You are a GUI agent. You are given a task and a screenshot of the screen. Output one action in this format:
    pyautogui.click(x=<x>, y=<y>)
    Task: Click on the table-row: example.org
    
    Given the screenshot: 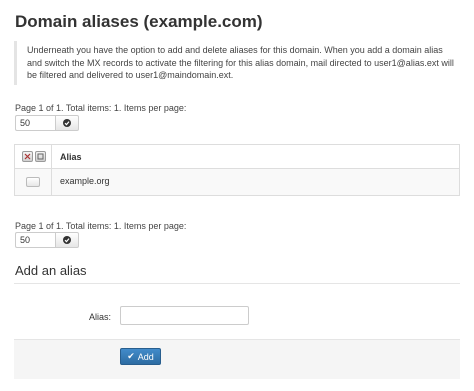 What is the action you would take?
    pyautogui.click(x=237, y=182)
    